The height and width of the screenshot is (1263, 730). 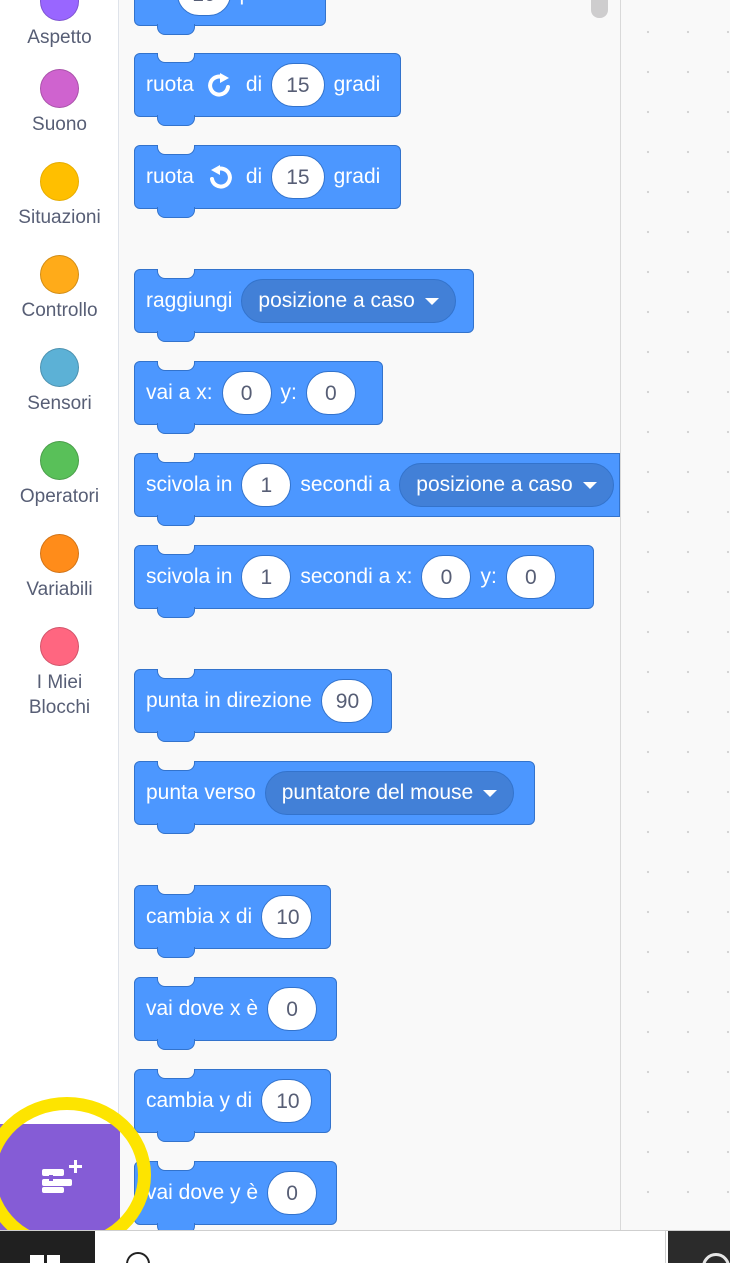 I want to click on block-move-steps: fai 10 passi, so click(x=230, y=17).